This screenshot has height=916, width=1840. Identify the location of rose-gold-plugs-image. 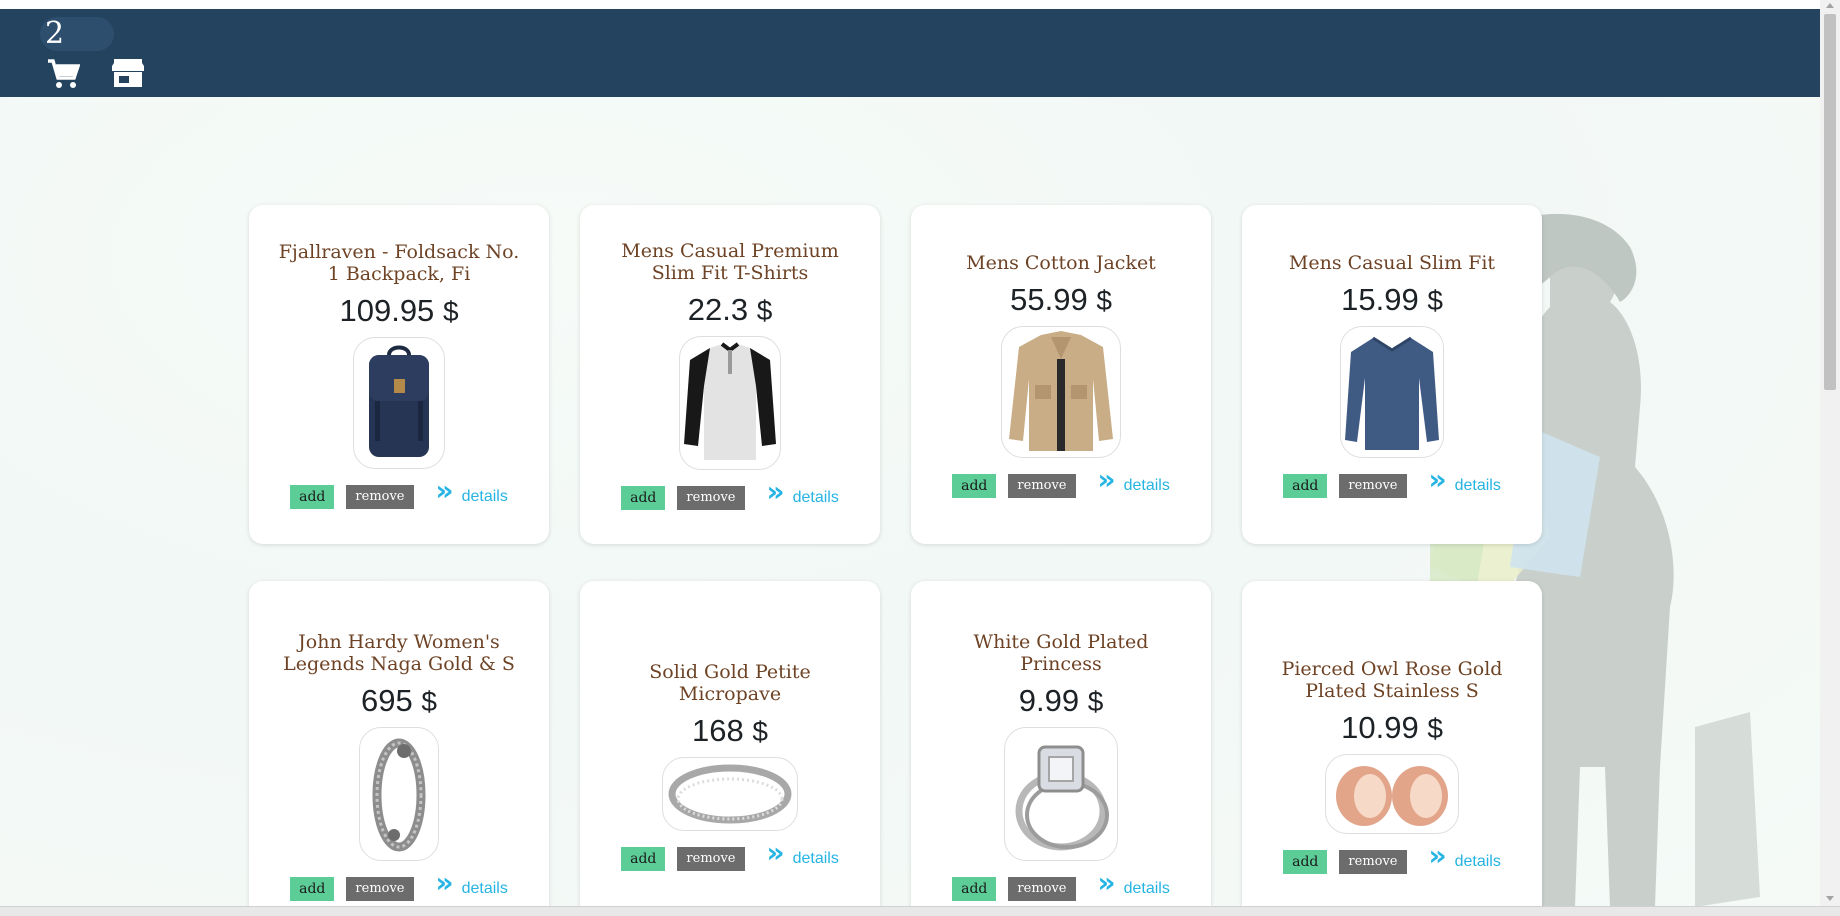
(1392, 795).